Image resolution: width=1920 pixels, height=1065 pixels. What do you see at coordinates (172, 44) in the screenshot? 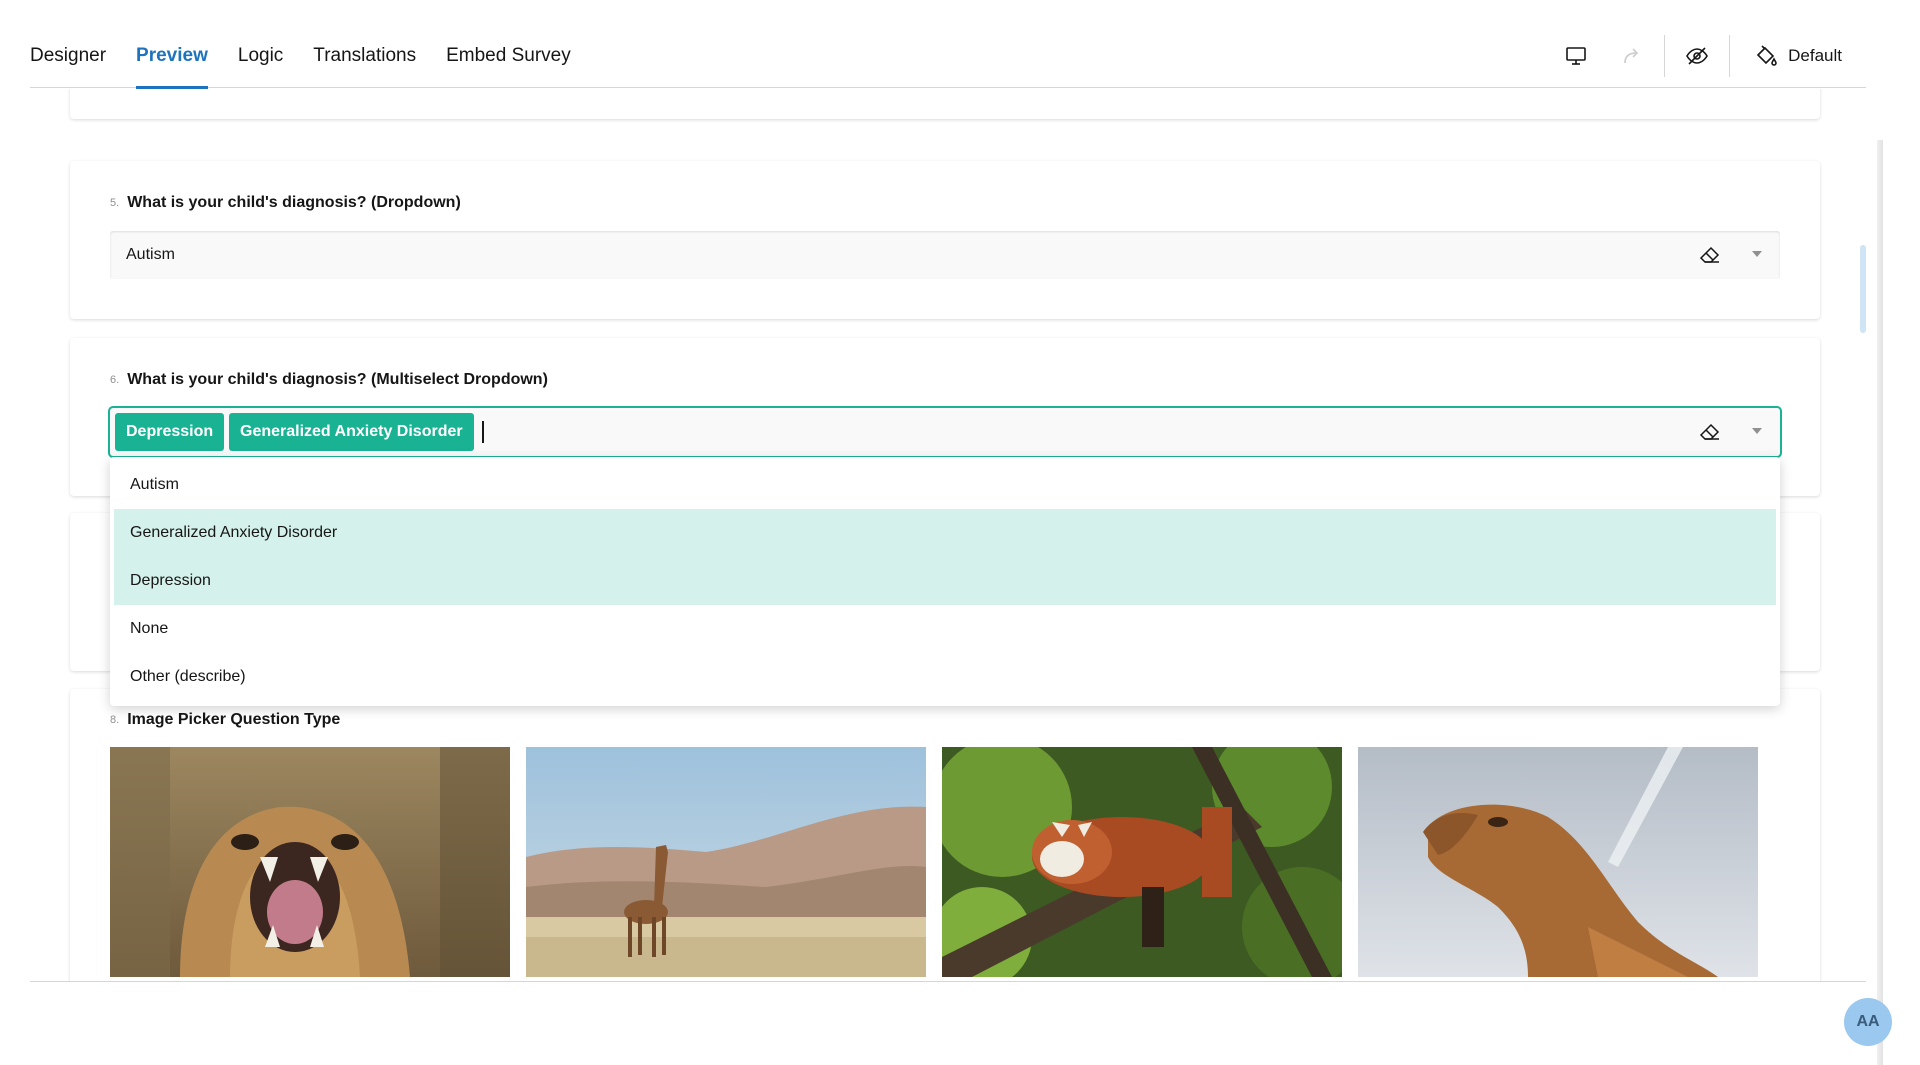
I see `tab-preview: Preview` at bounding box center [172, 44].